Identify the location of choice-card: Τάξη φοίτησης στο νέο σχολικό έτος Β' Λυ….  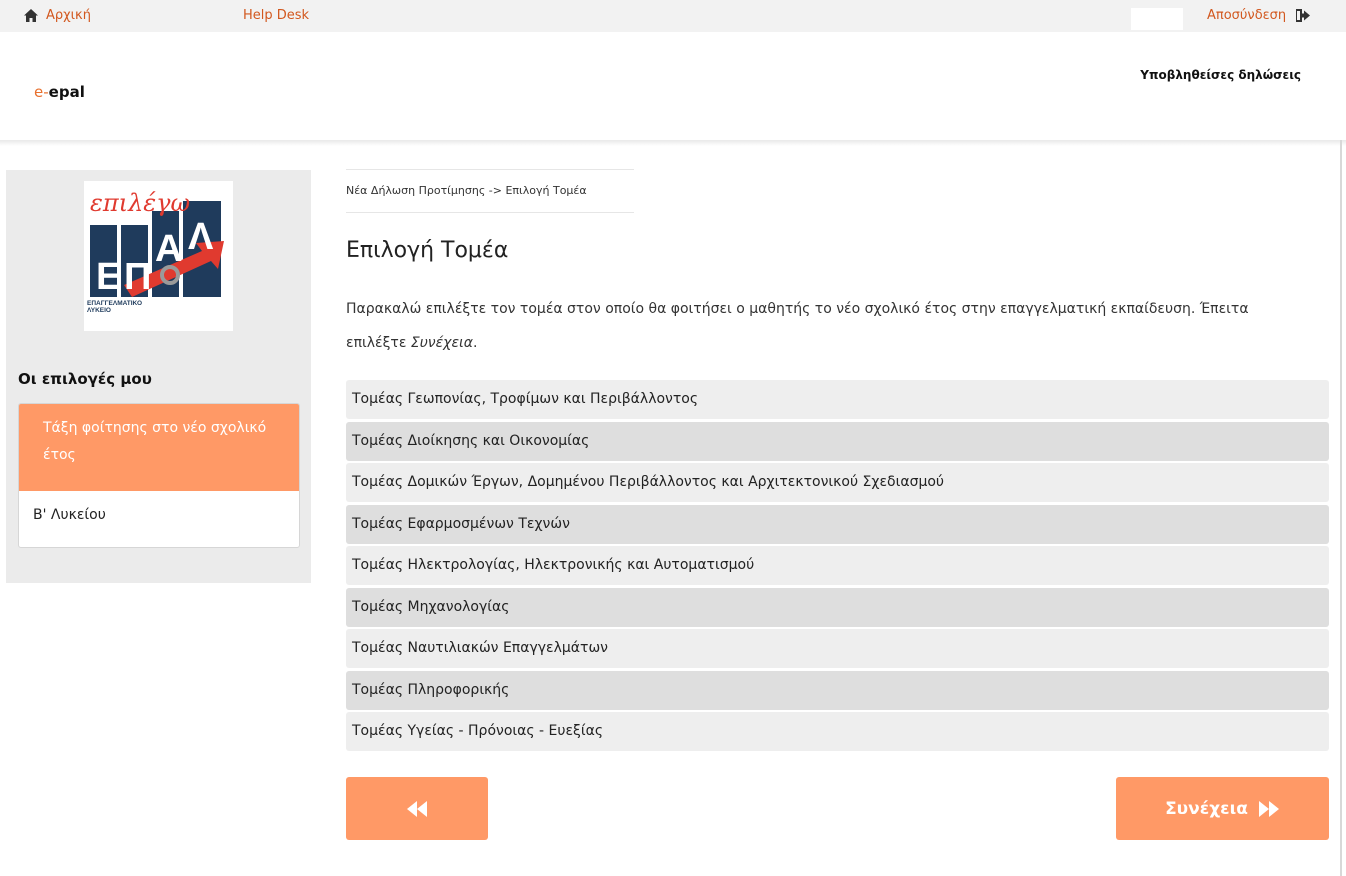
(159, 475).